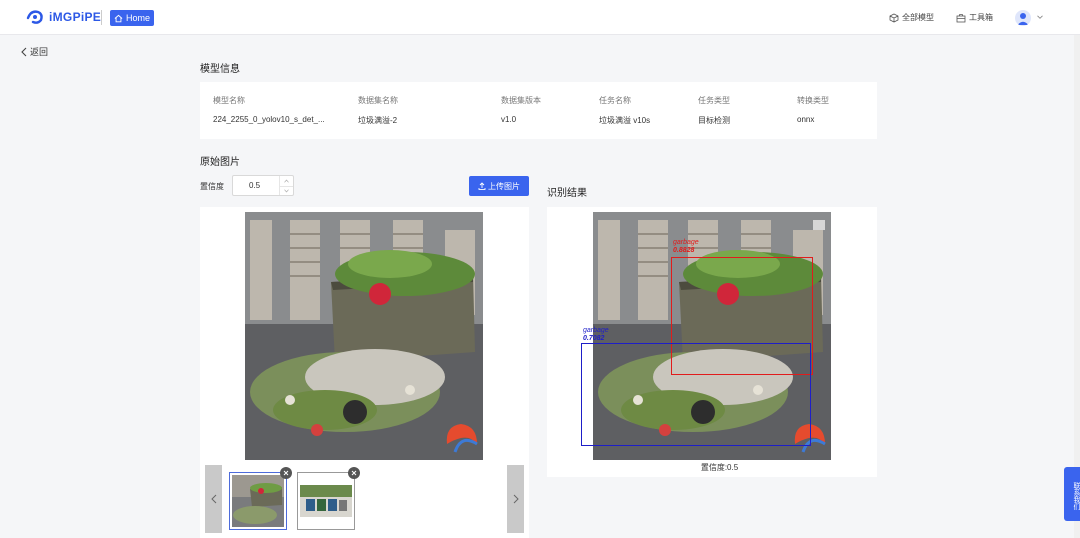  What do you see at coordinates (714, 120) in the screenshot?
I see `info-value: 目标检测` at bounding box center [714, 120].